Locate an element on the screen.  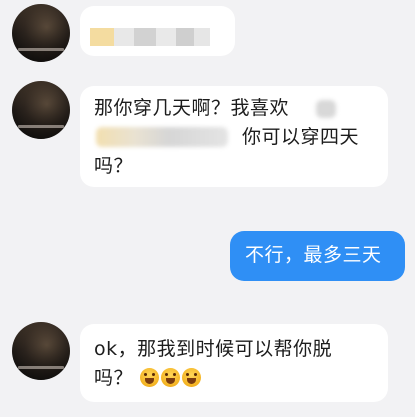
message-bubble-outgoing: 不行，最多三天 is located at coordinates (317, 256).